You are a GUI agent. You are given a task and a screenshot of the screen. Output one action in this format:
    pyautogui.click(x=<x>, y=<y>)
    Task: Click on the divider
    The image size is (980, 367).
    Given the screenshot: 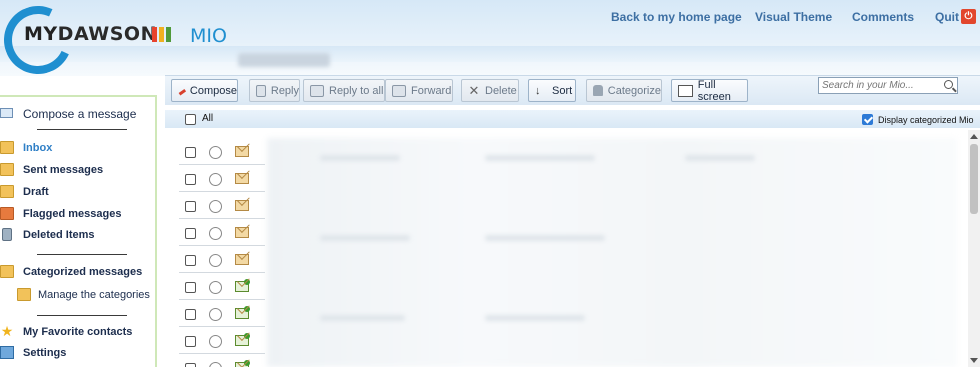 What is the action you would take?
    pyautogui.click(x=82, y=254)
    